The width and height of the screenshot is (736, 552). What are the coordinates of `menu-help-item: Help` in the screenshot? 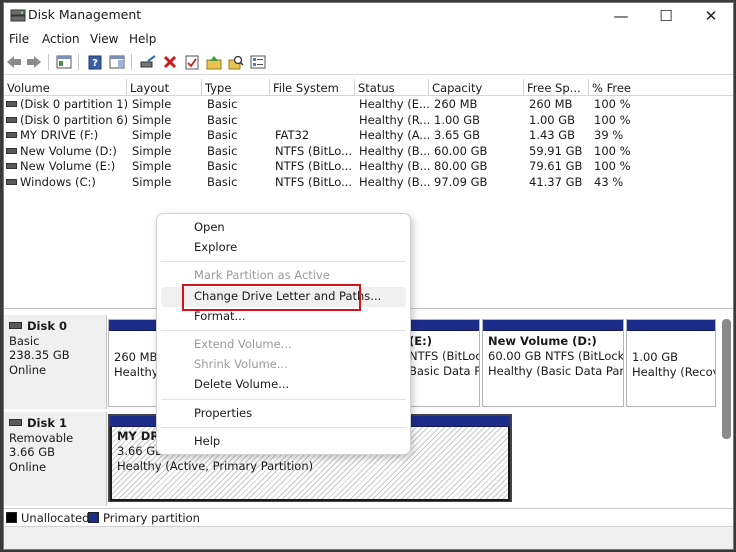 It's located at (283, 442).